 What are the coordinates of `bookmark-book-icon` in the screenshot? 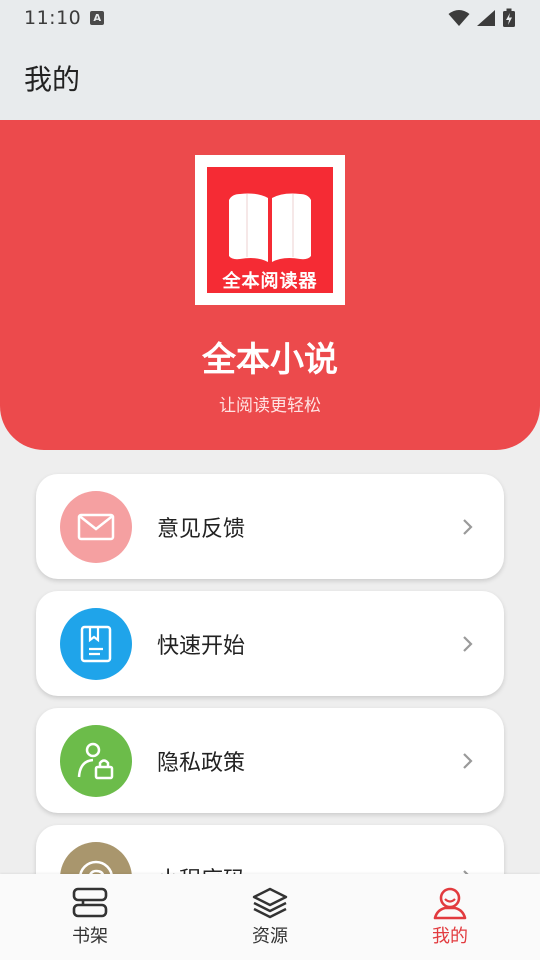 It's located at (96, 643).